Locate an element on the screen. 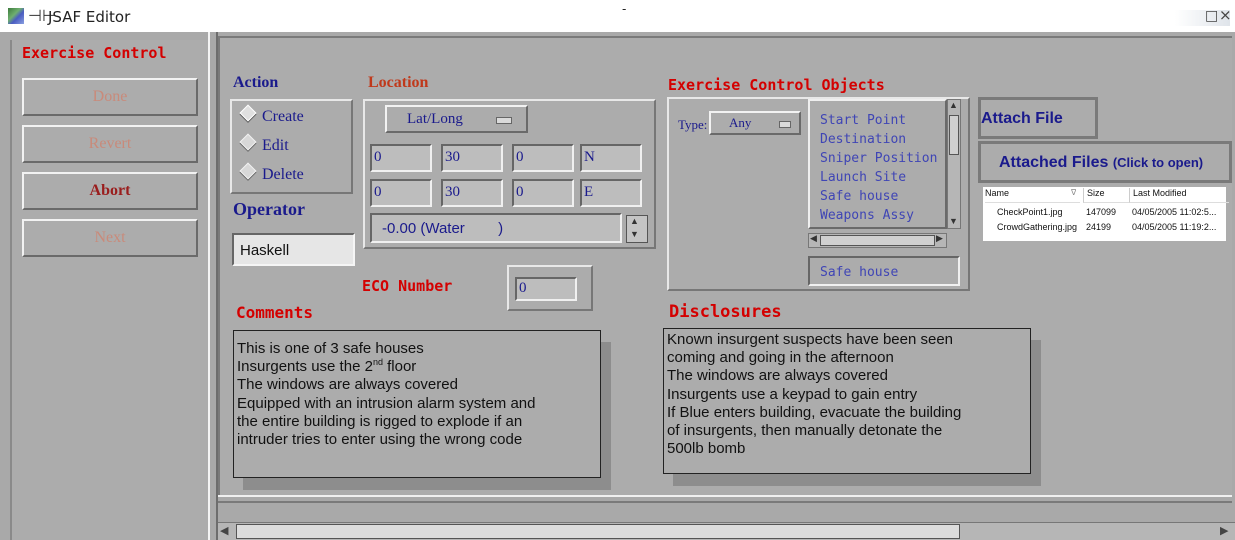  column-header-name: Name is located at coordinates (1032, 195).